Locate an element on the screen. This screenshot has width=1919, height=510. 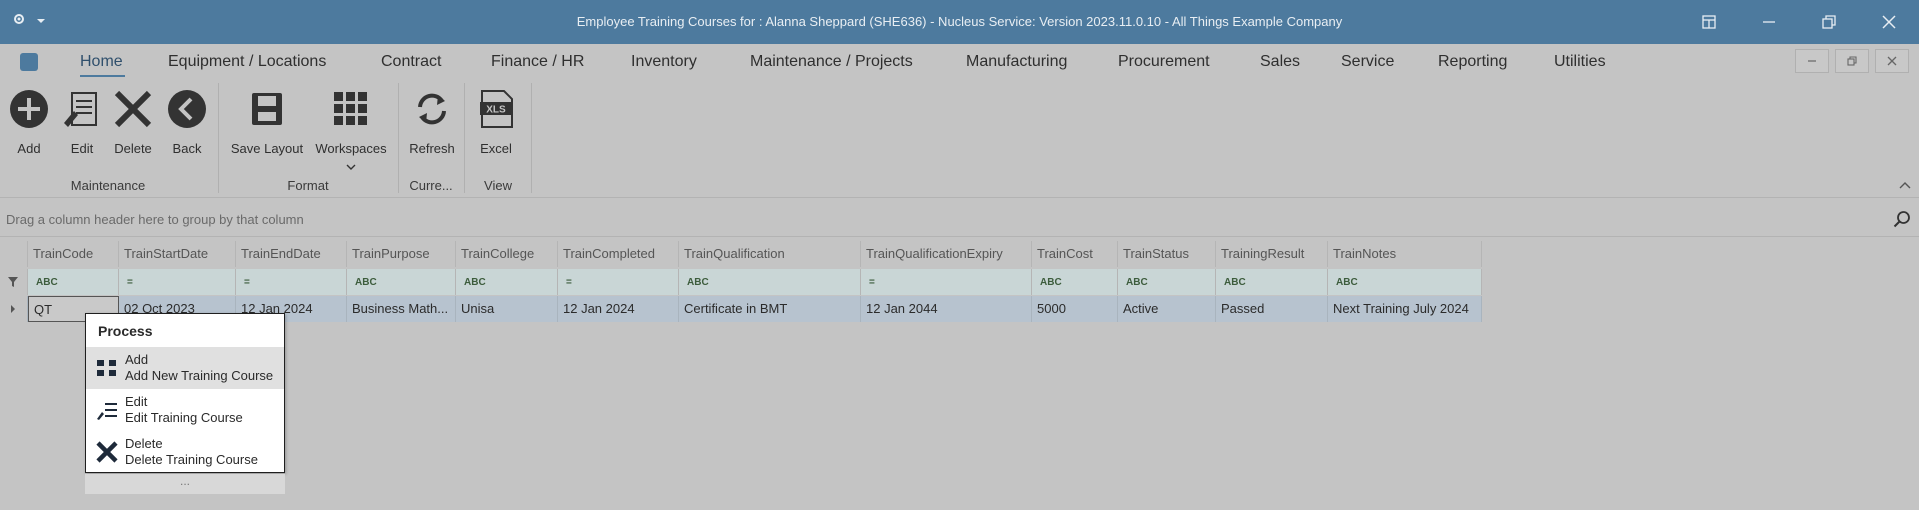
column-header-trainqualification: TrainQualification is located at coordinates (770, 254).